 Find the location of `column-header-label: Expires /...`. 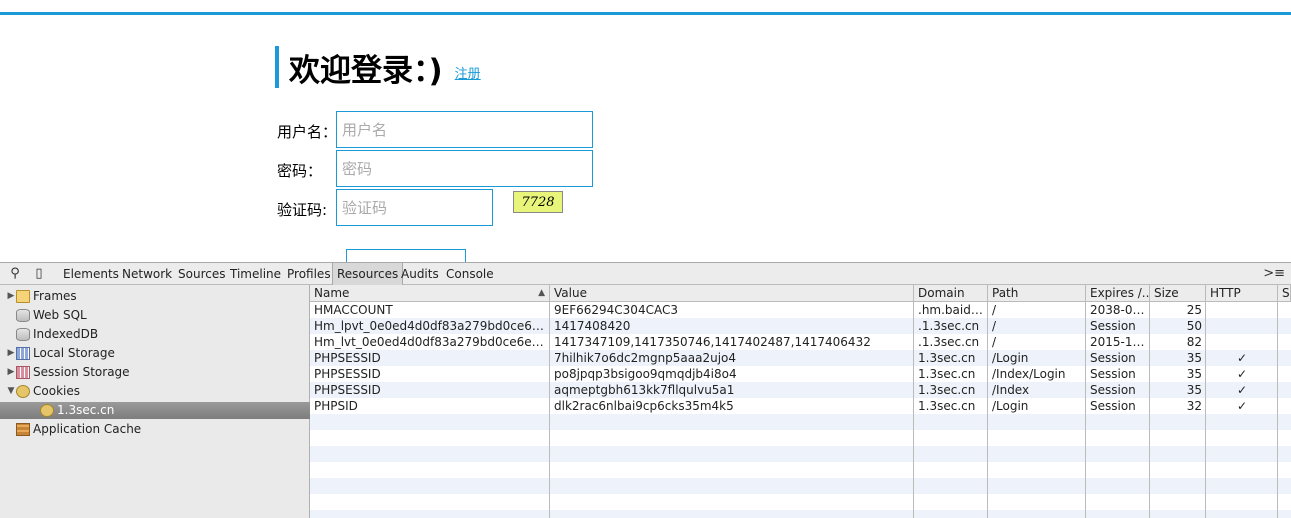

column-header-label: Expires /... is located at coordinates (1120, 293).